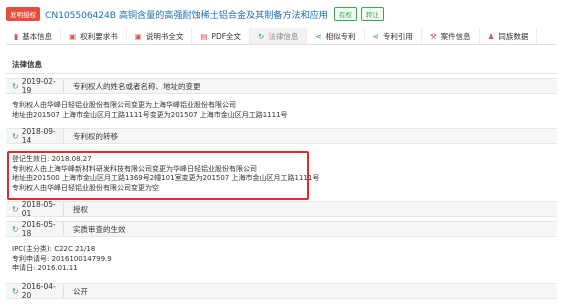 This screenshot has height=305, width=563. I want to click on status-tag-transfer: 转让, so click(372, 14).